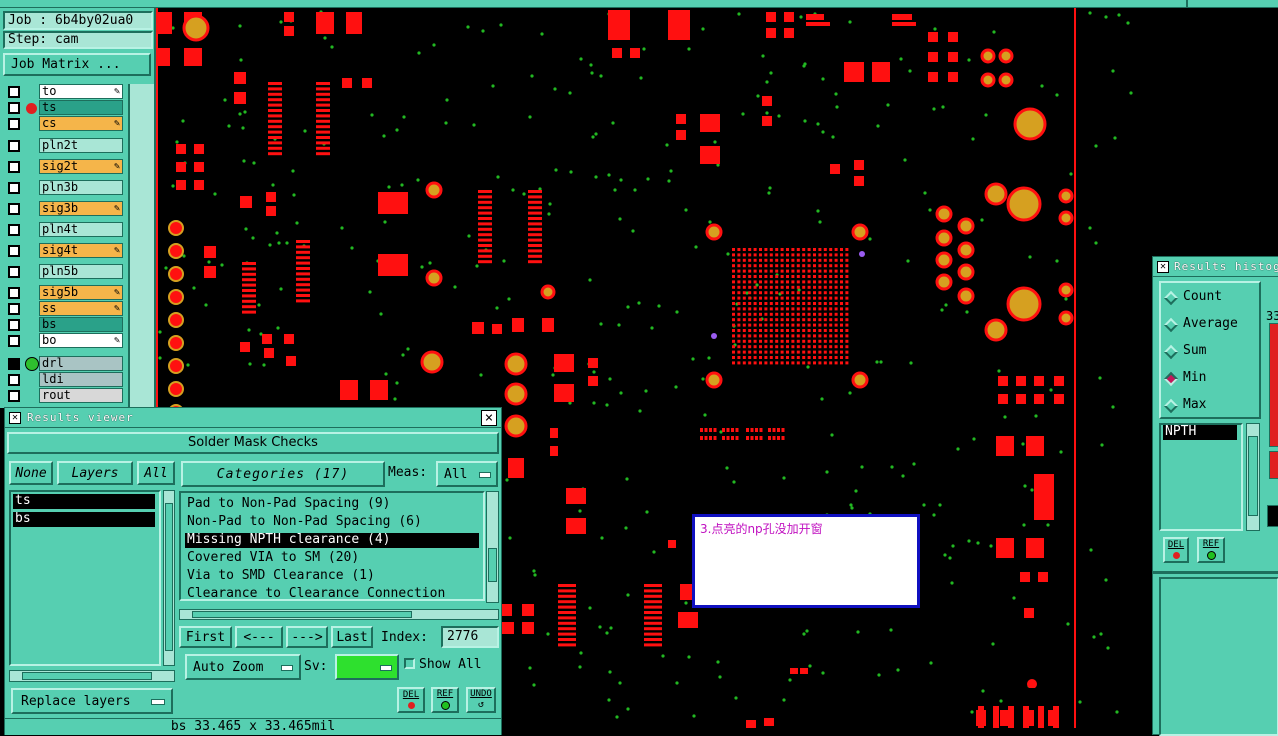  I want to click on statistic-option-label: Sum, so click(1194, 350).